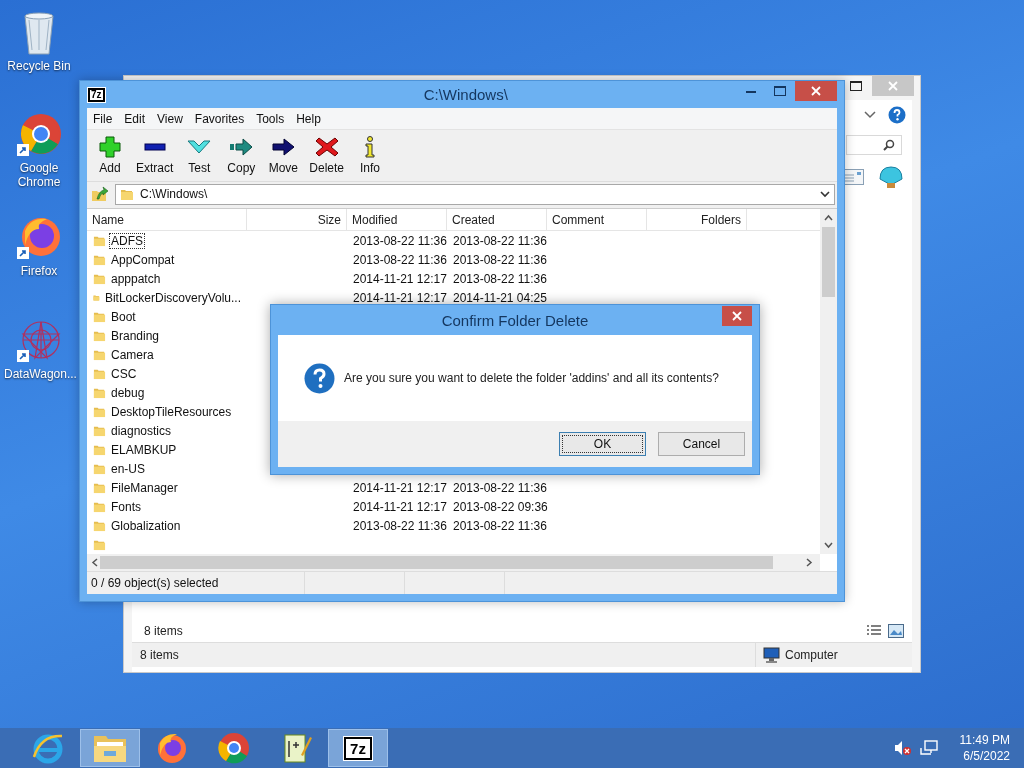  I want to click on address-field: C:\Windows\, so click(475, 194).